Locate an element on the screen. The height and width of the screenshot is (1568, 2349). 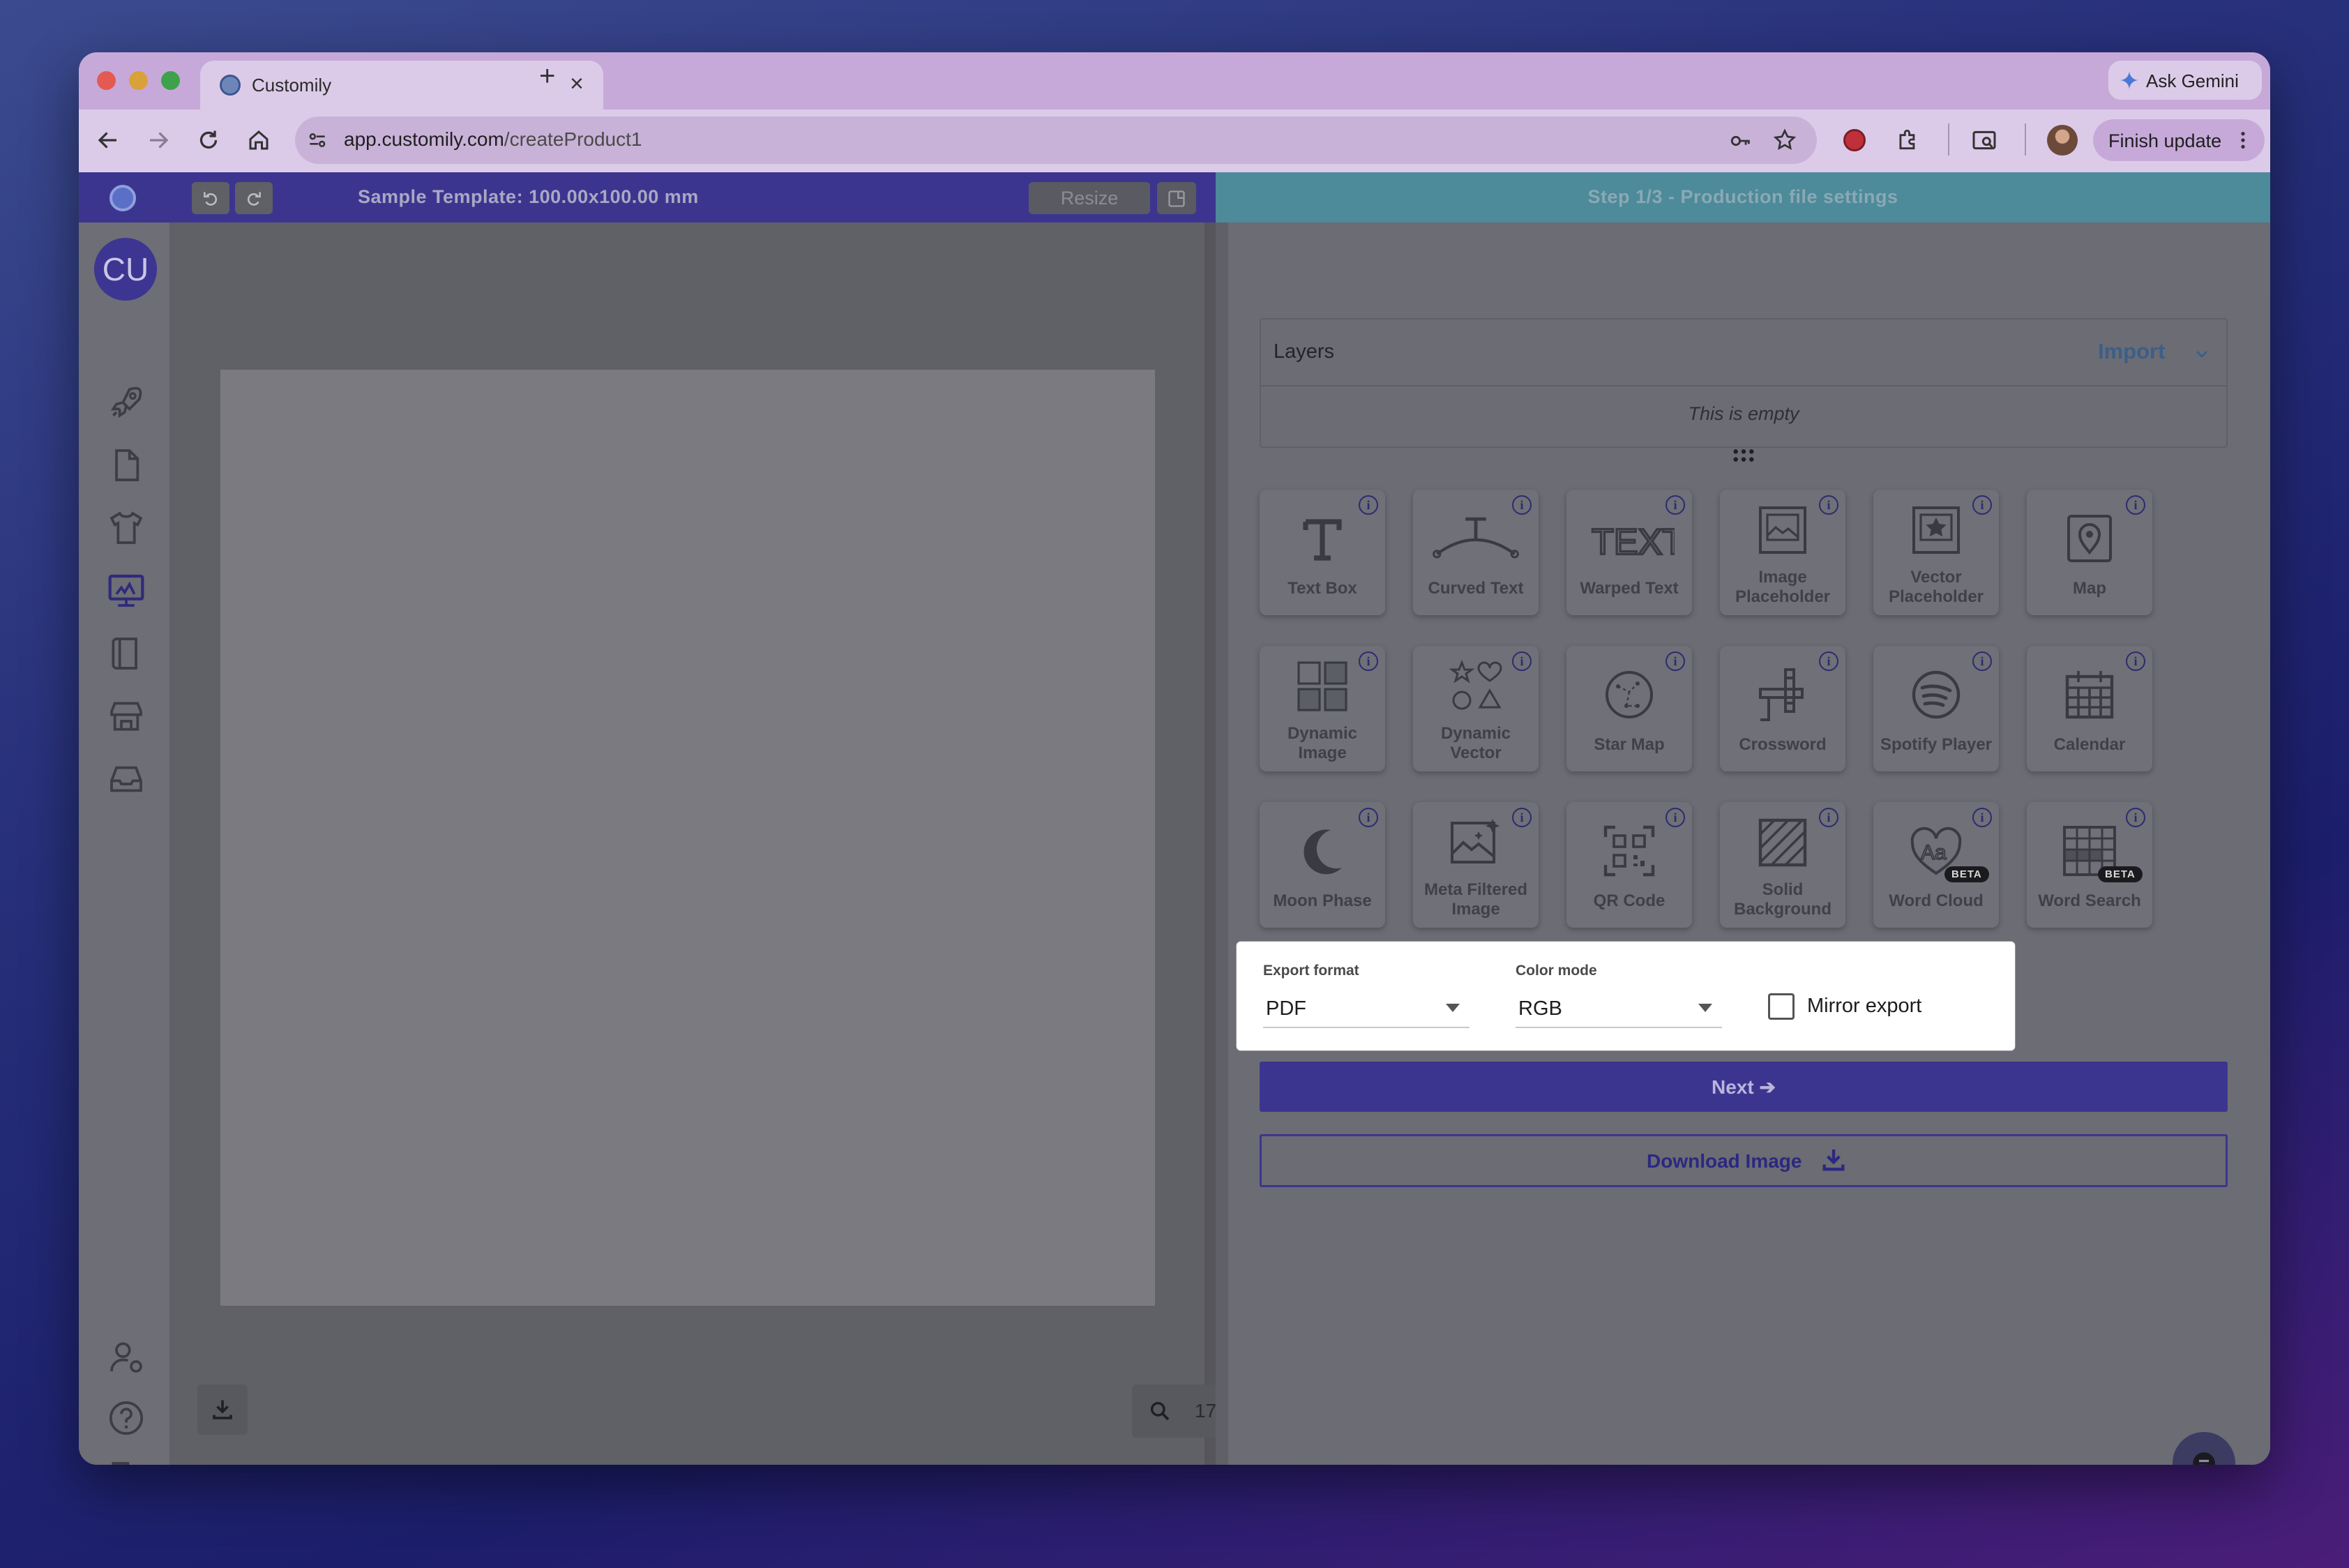
back-arrow-icon is located at coordinates (109, 140).